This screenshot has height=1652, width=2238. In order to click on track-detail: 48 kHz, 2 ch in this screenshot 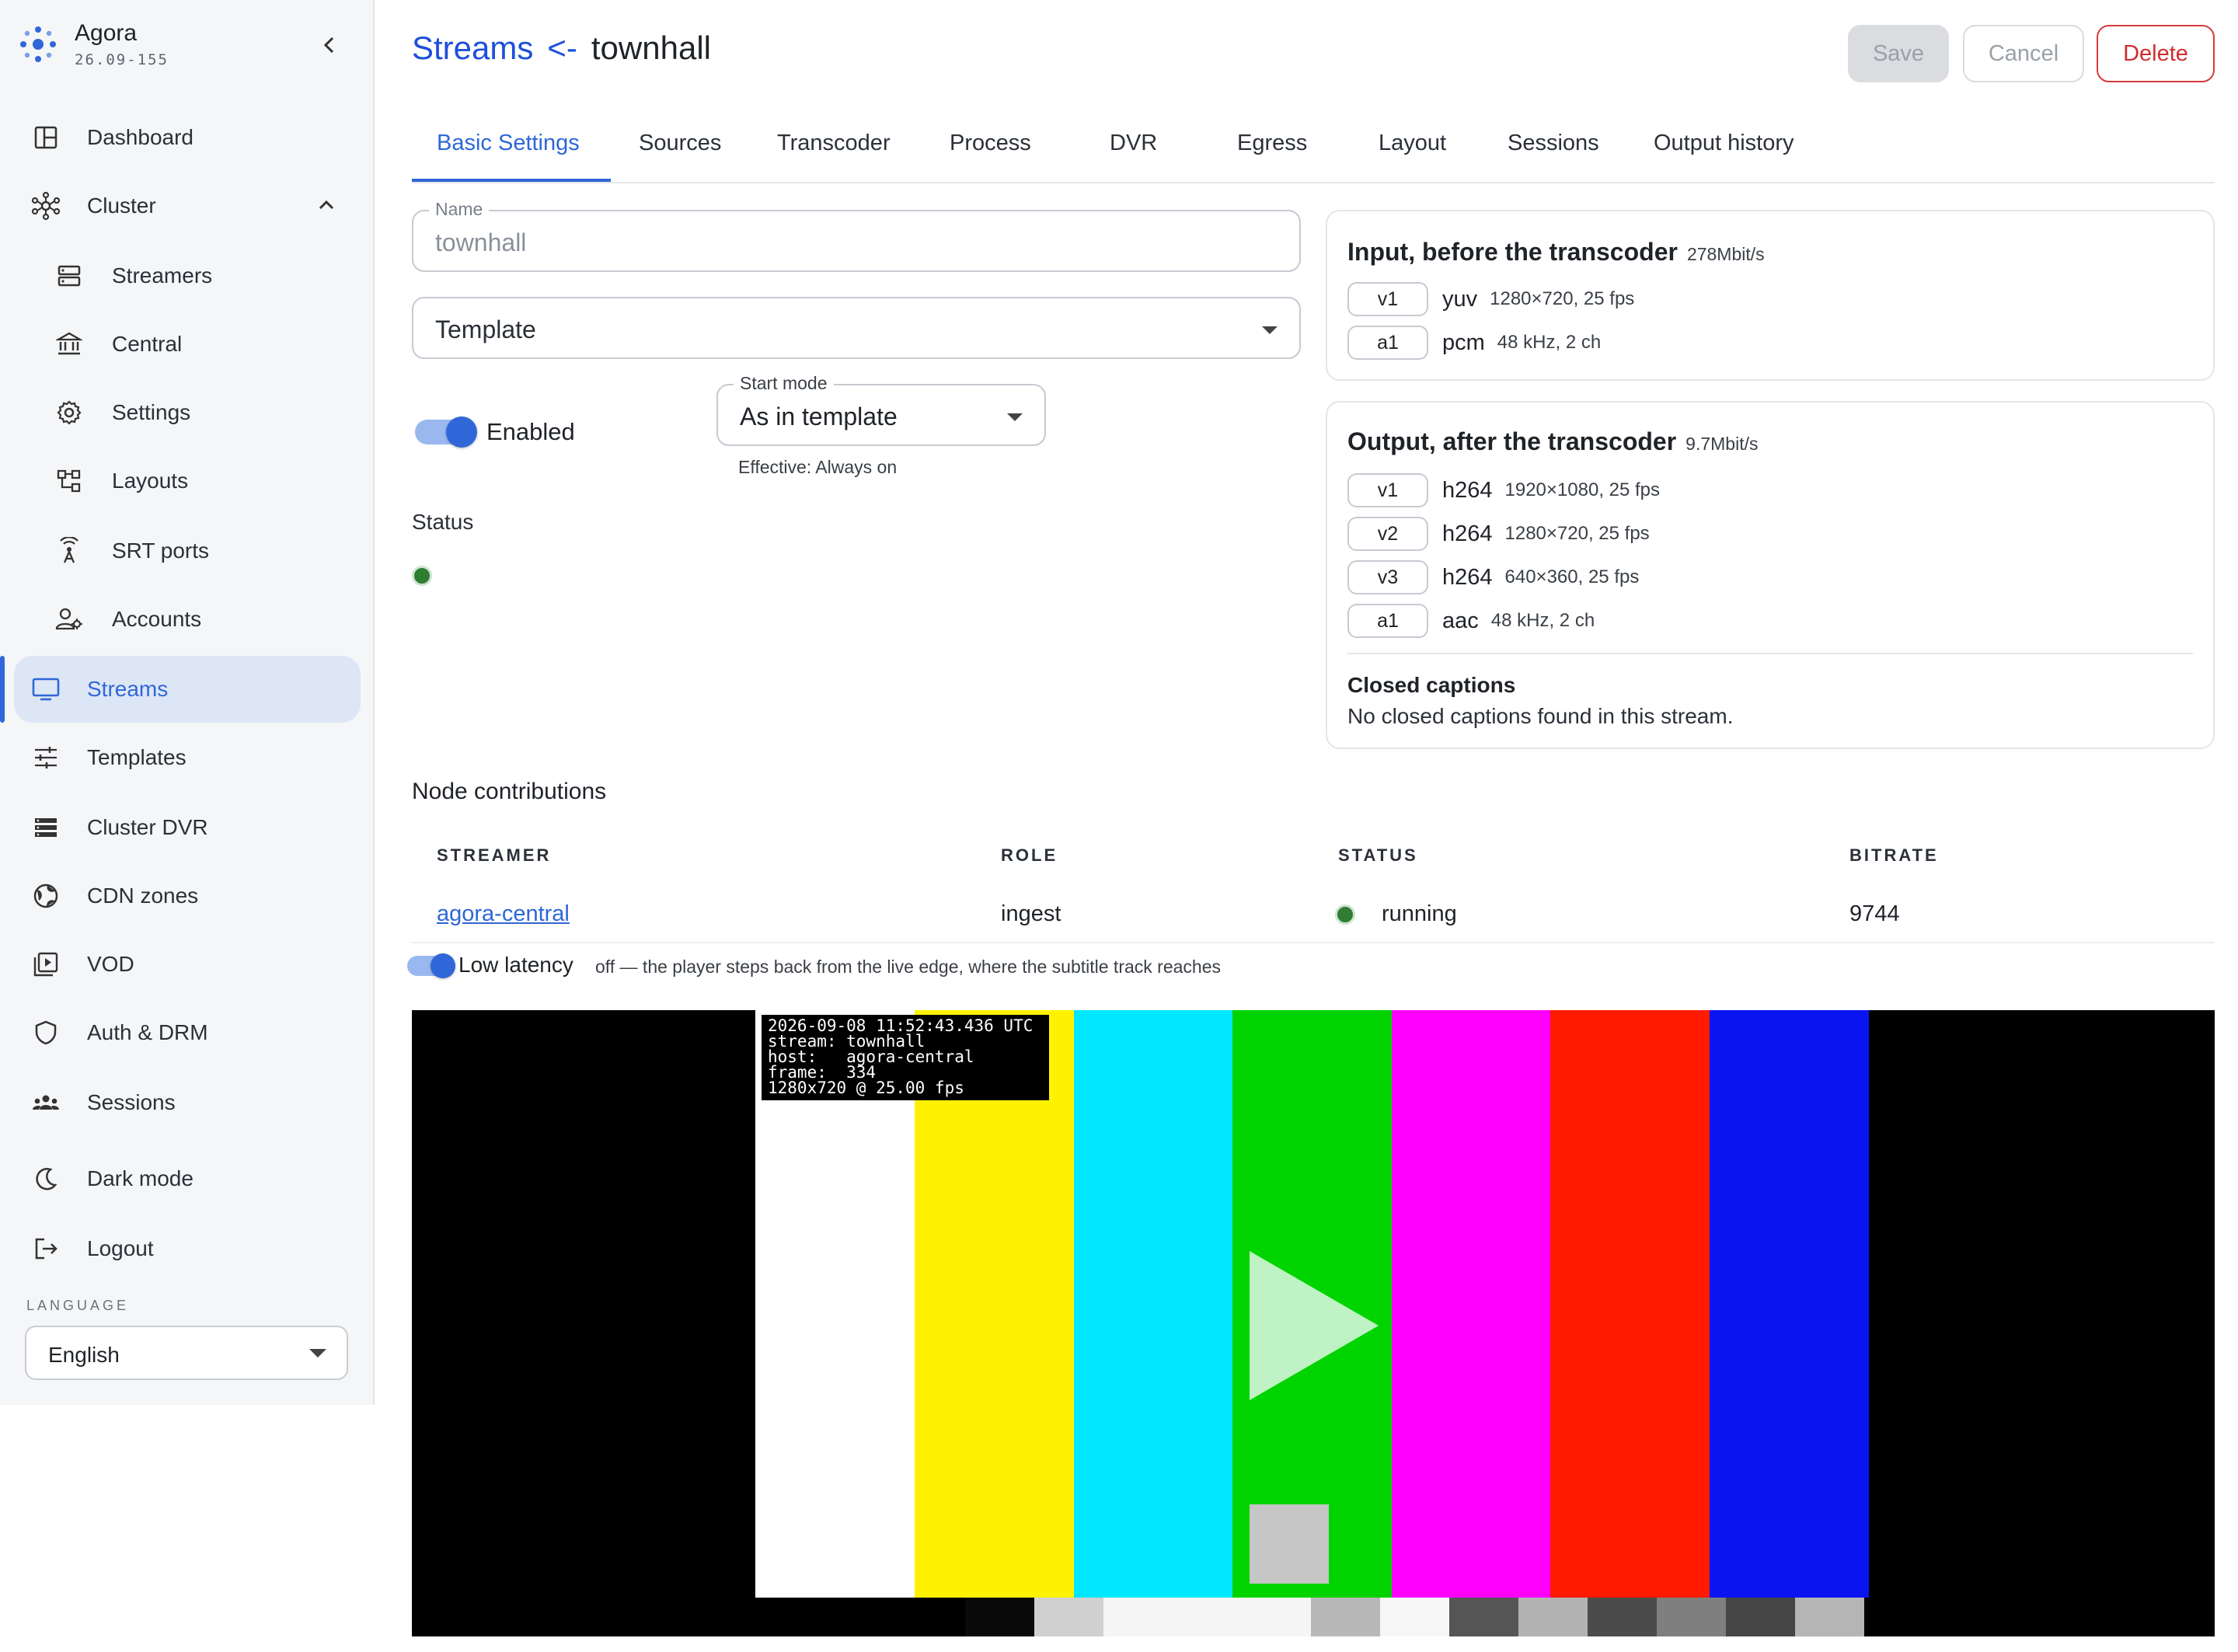, I will do `click(1549, 342)`.